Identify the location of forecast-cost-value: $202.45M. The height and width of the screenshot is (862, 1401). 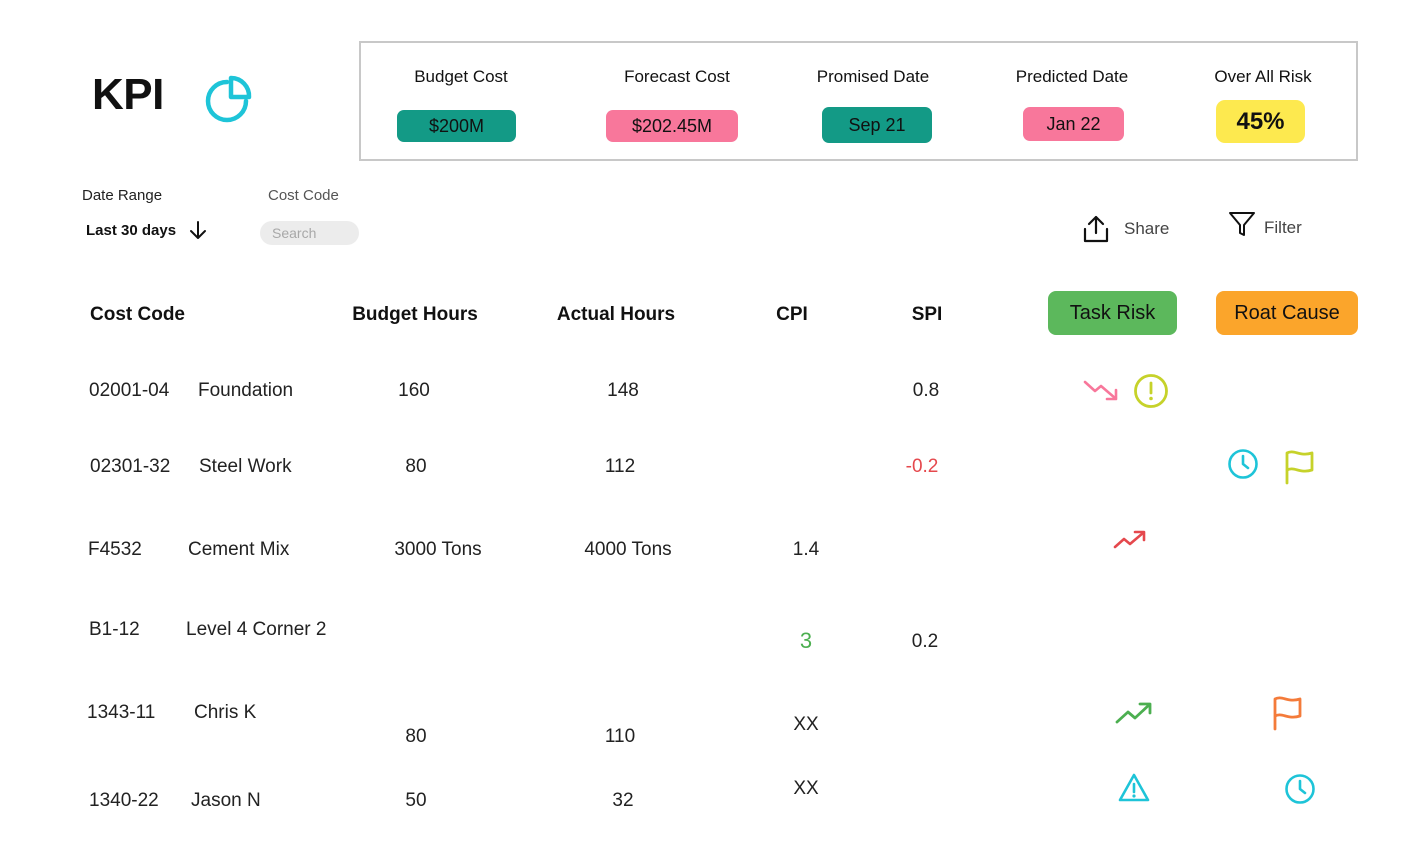
(672, 126).